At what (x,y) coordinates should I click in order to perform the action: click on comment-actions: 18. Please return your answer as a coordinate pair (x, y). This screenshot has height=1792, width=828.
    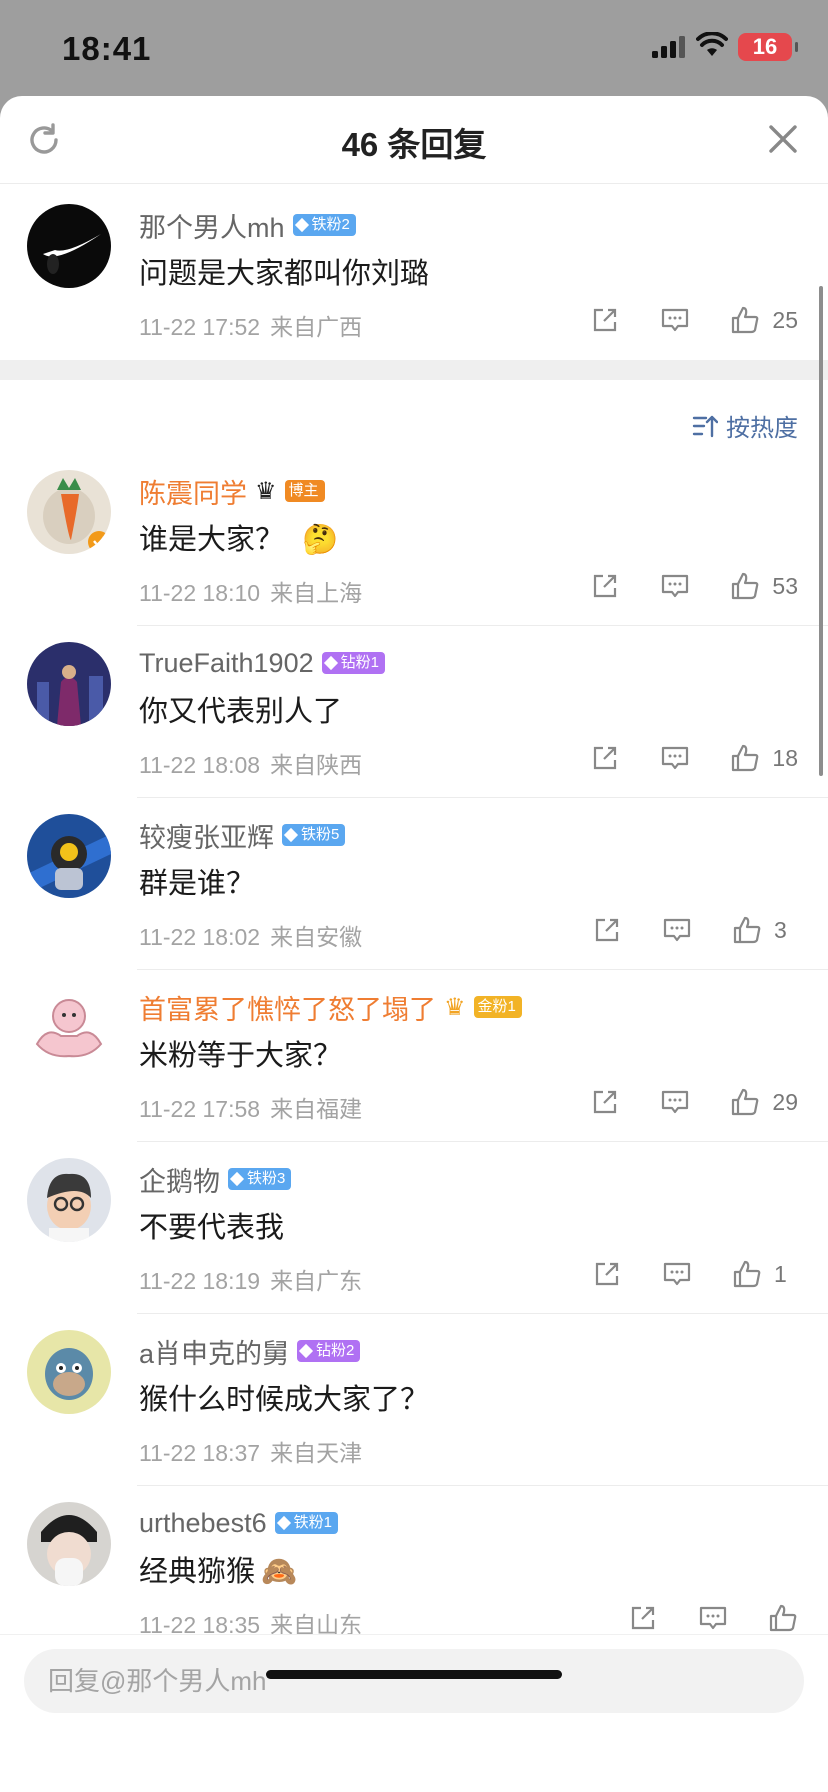
    Looking at the image, I should click on (674, 758).